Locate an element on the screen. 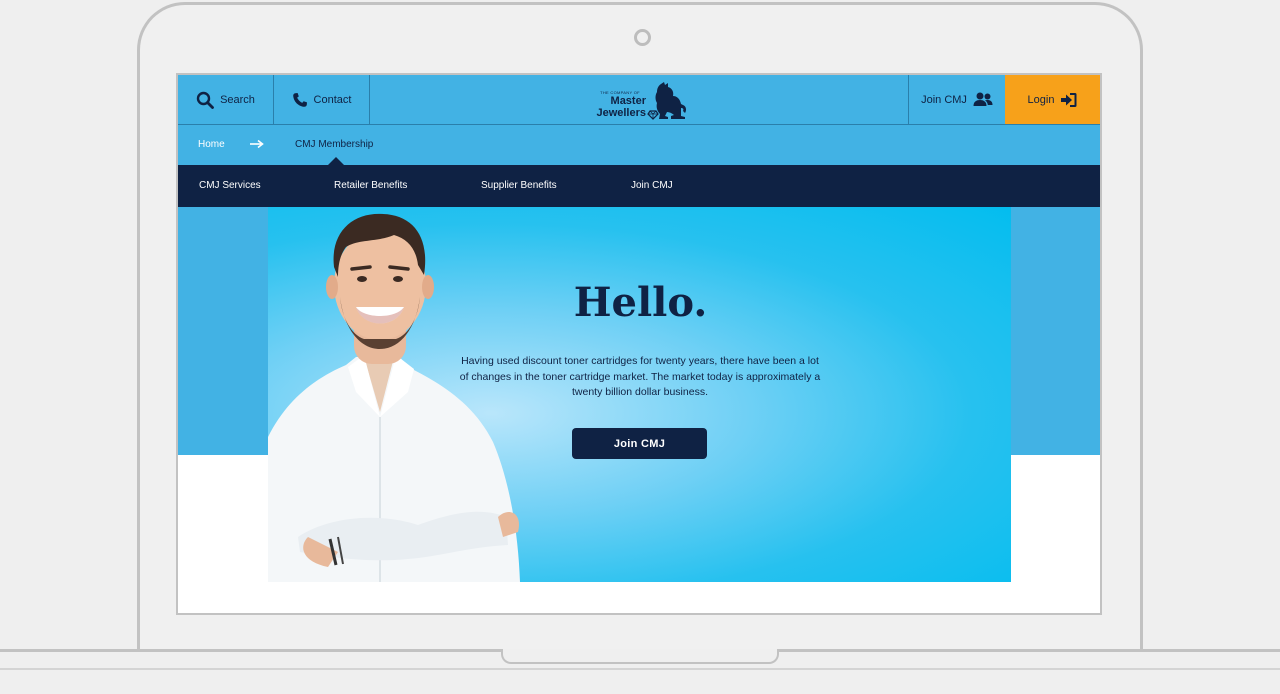  phone-icon is located at coordinates (299, 99).